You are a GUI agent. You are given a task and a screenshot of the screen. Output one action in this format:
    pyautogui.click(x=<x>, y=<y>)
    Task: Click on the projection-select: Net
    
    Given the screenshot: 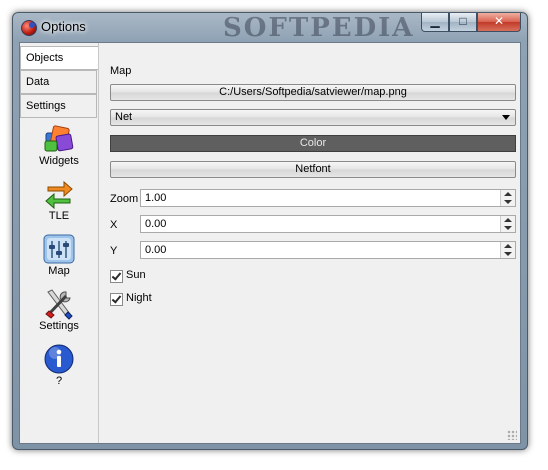 What is the action you would take?
    pyautogui.click(x=313, y=117)
    